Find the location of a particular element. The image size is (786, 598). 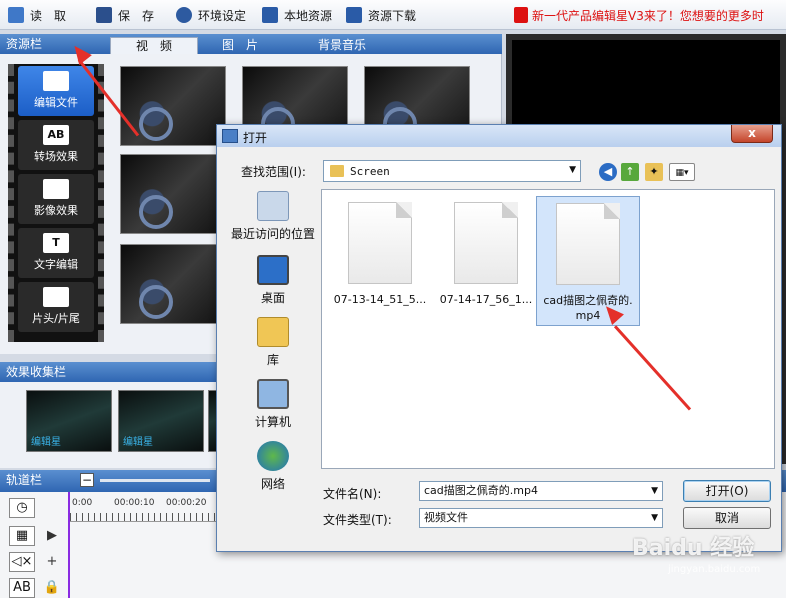

open-project-button: 读 取 is located at coordinates (37, 15).